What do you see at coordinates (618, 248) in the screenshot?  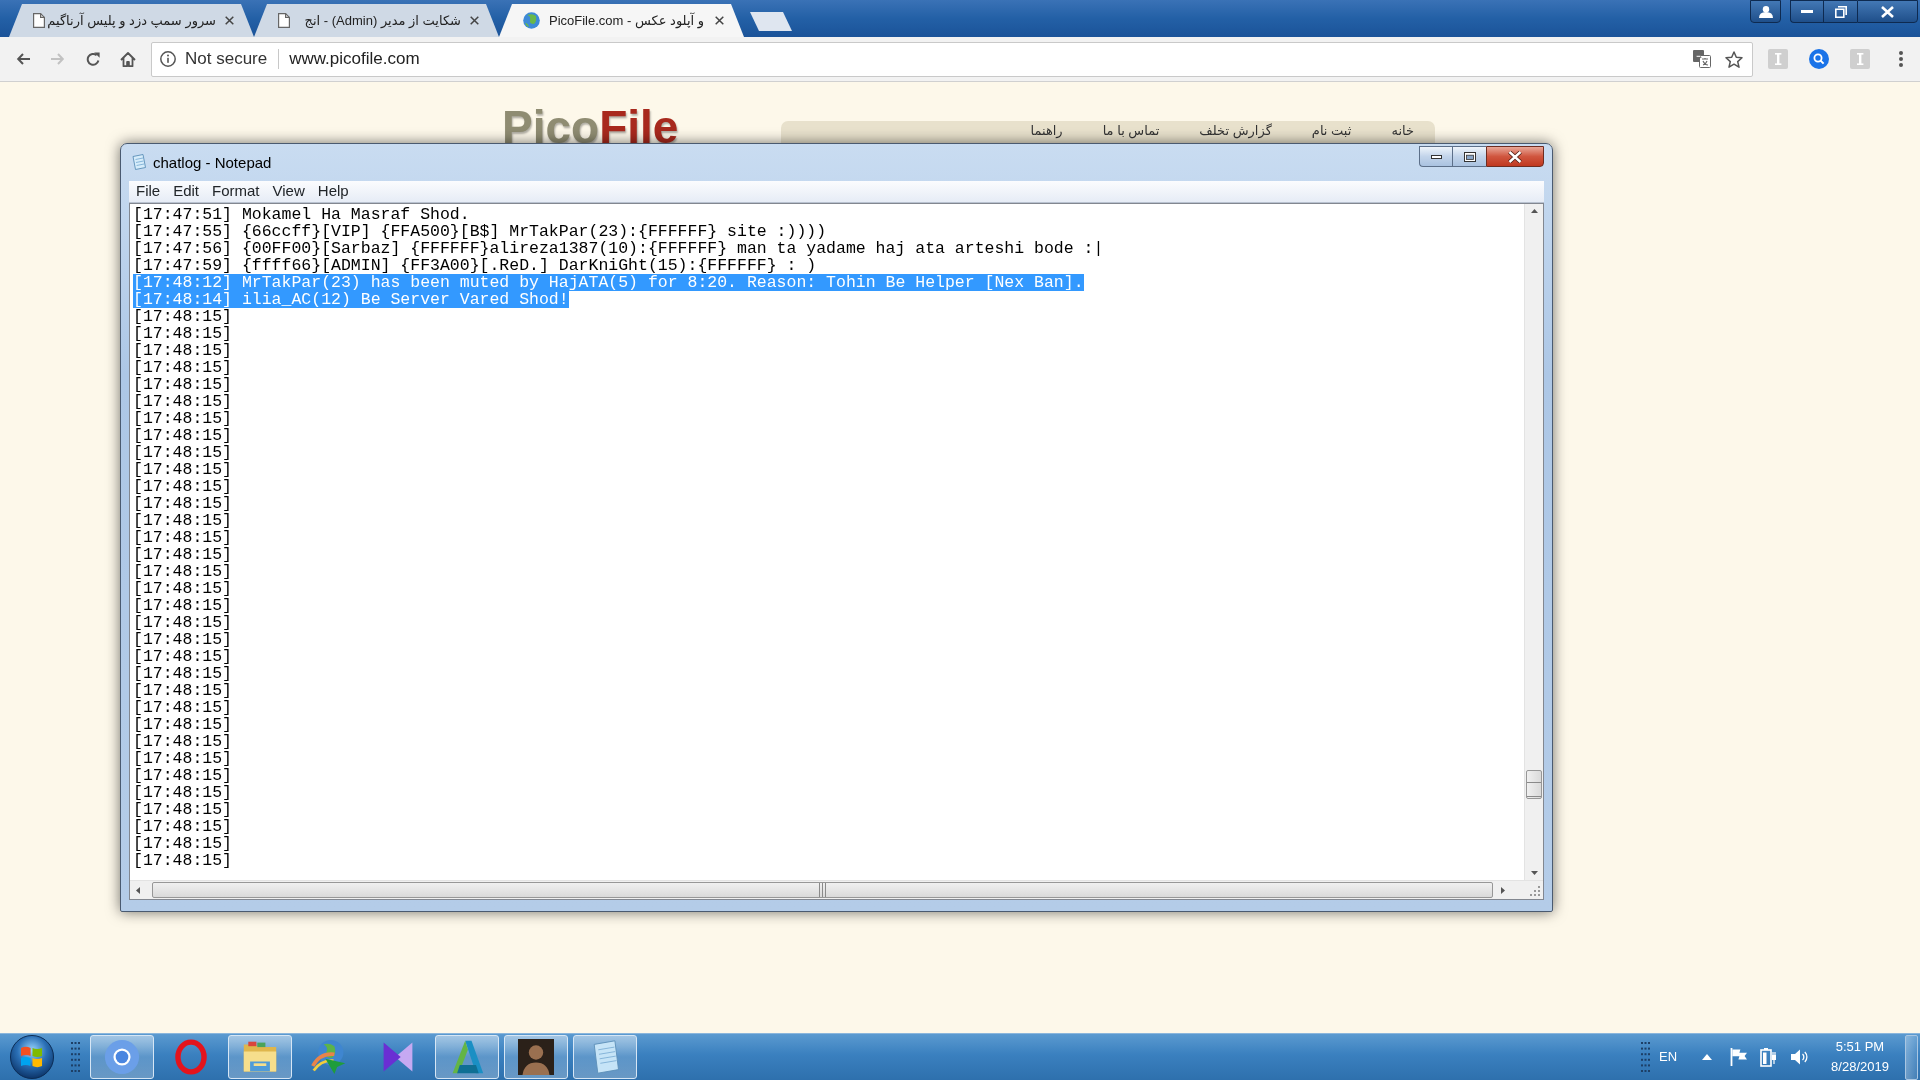 I see `text-line: [17:47:56] {00FF00}[Sarbaz] {FFFFFF}alireza1387(10):{FFFFFF} man ta yadame haj ata arteshi bode :|` at bounding box center [618, 248].